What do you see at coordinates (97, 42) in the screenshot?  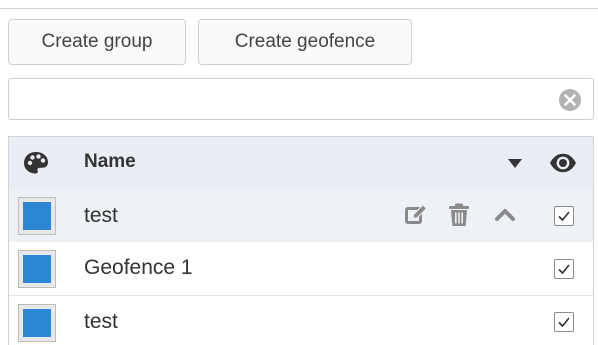 I see `create-group-button: Create group` at bounding box center [97, 42].